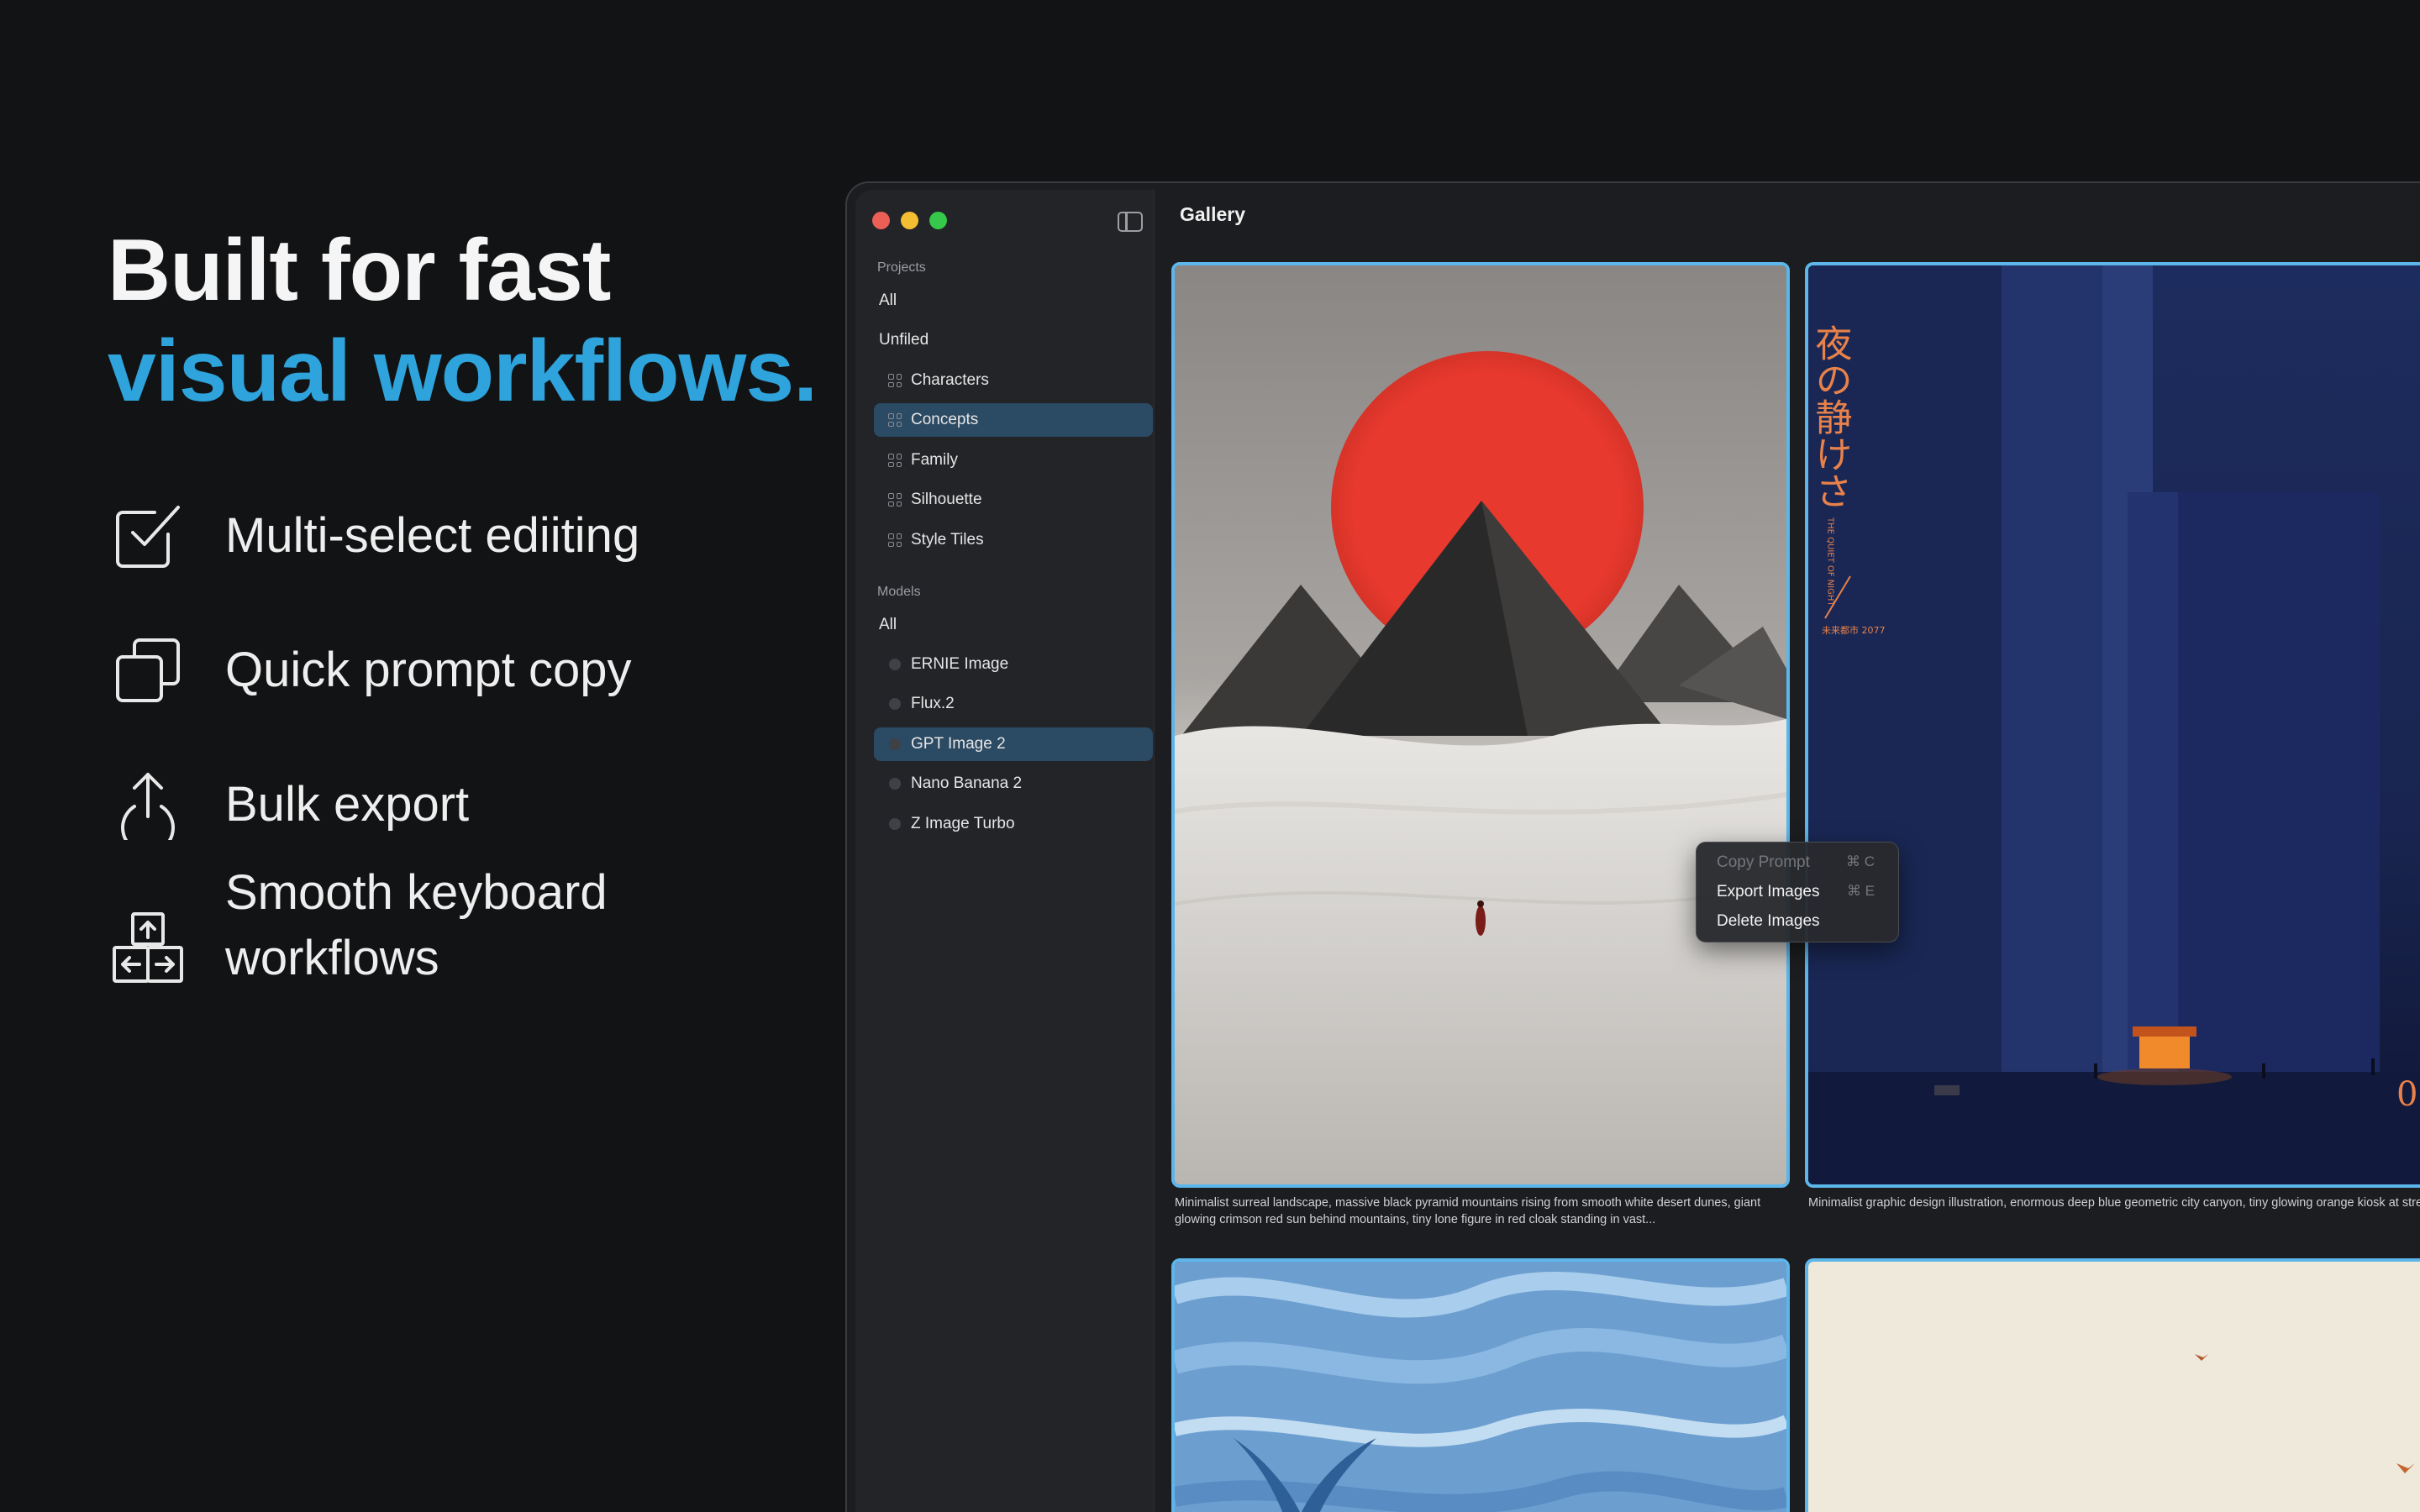 This screenshot has width=2420, height=1512. I want to click on sidebar-item-label: ERNIE Image, so click(960, 664).